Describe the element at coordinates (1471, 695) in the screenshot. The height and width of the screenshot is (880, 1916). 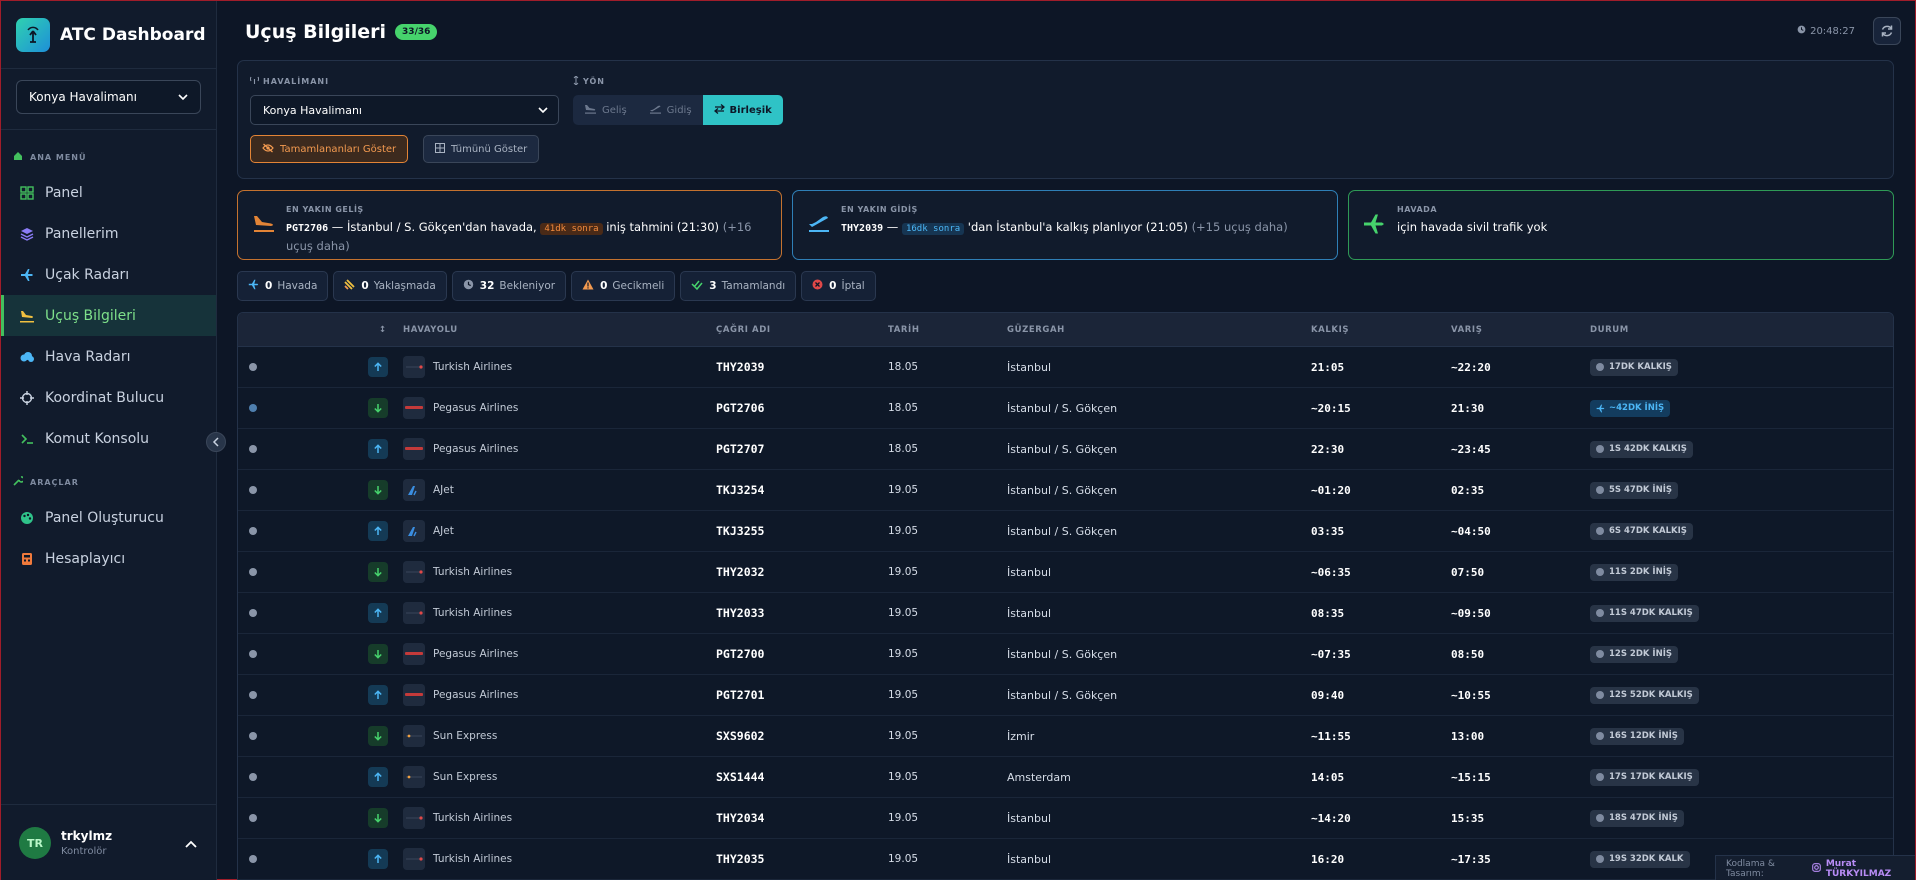
I see `arrival-time: ~10:55` at that location.